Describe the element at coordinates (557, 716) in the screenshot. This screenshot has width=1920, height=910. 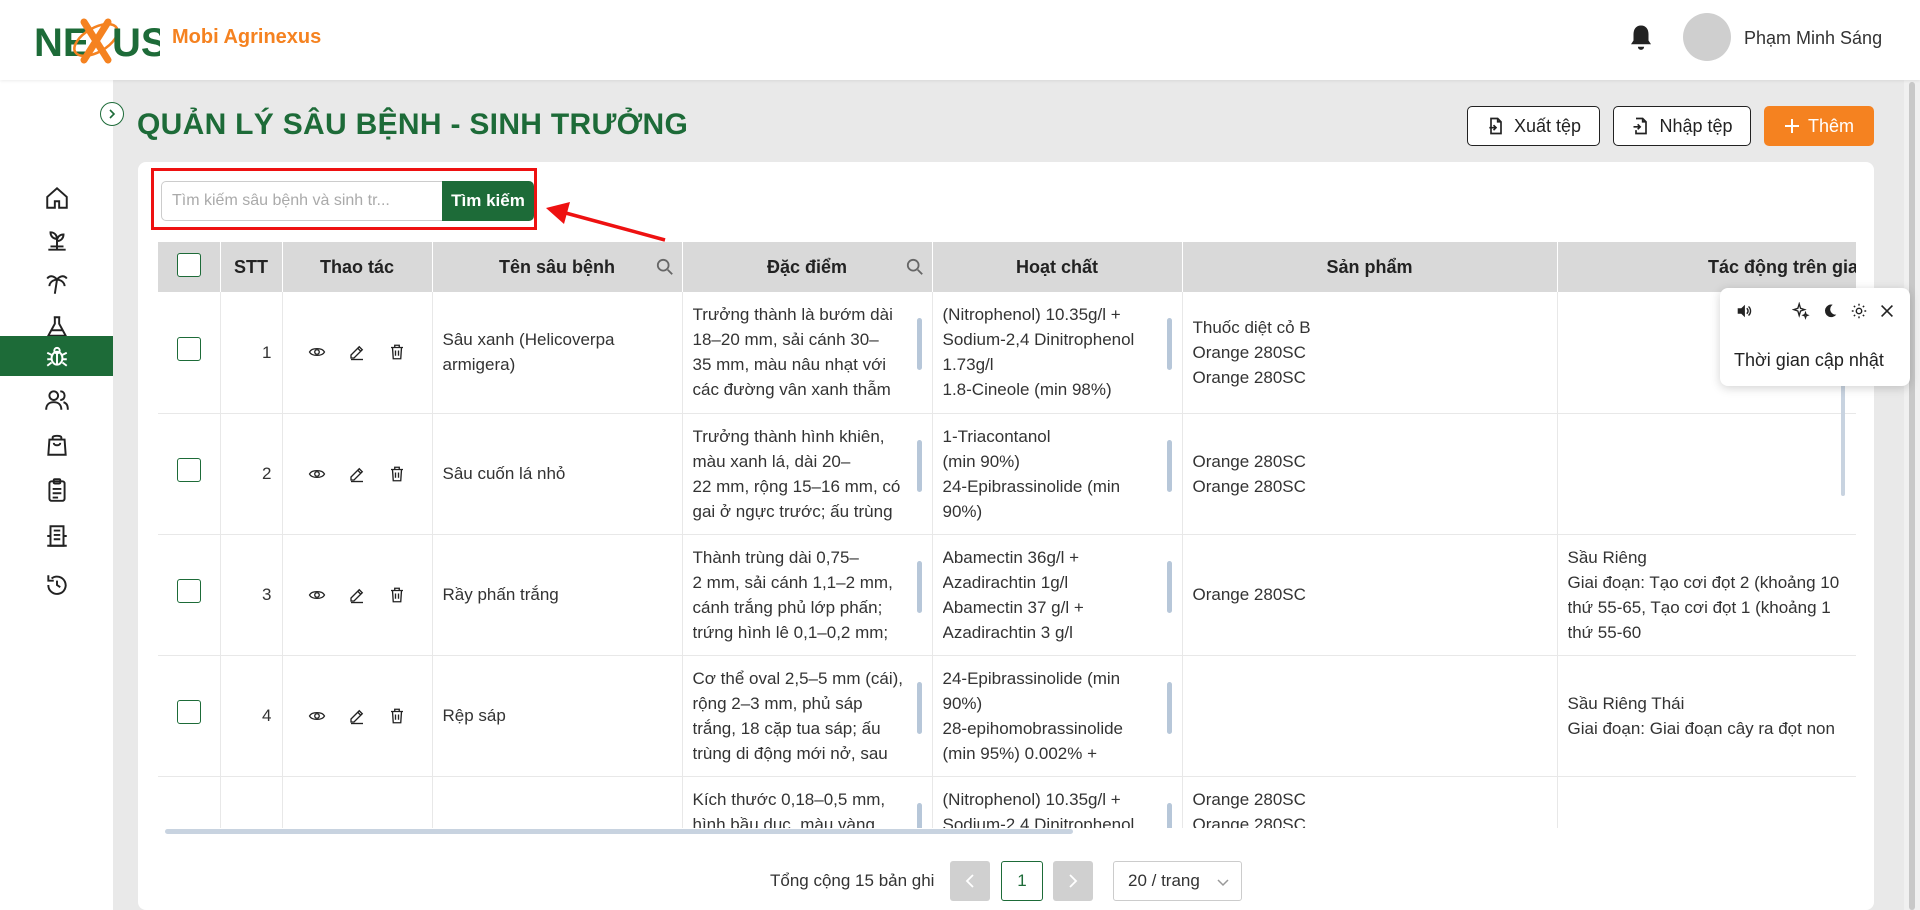
I see `row-name: Rệp sáp` at that location.